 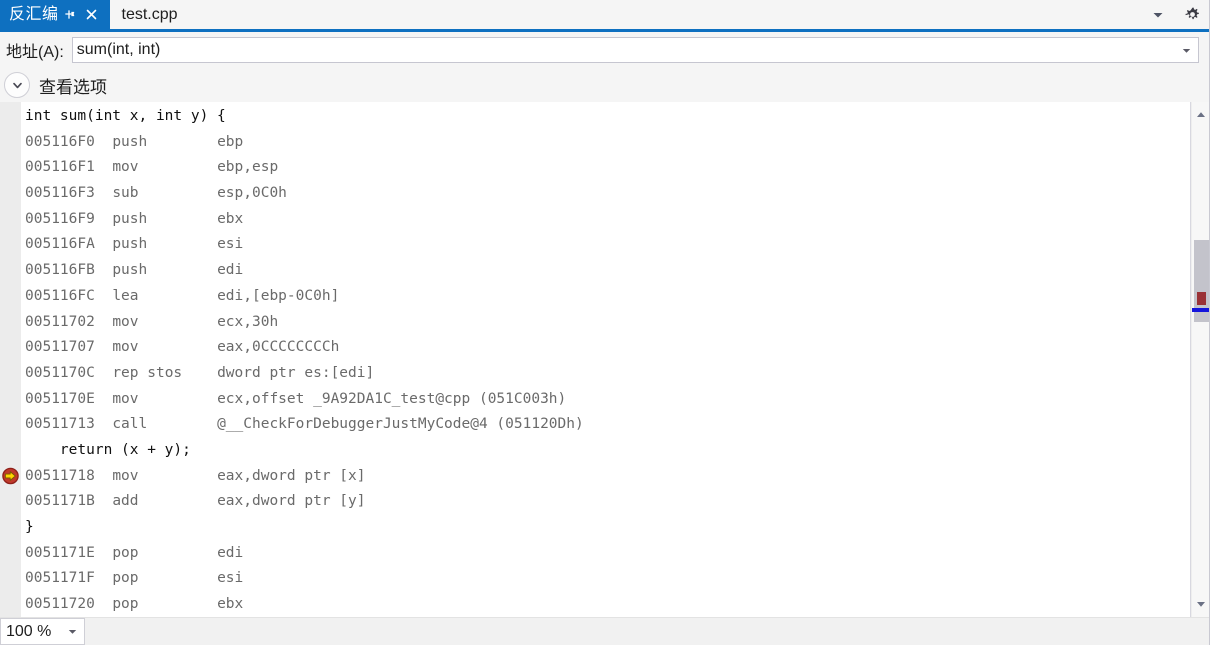 I want to click on instruction-operands: eax,dword ptr [x], so click(x=291, y=475).